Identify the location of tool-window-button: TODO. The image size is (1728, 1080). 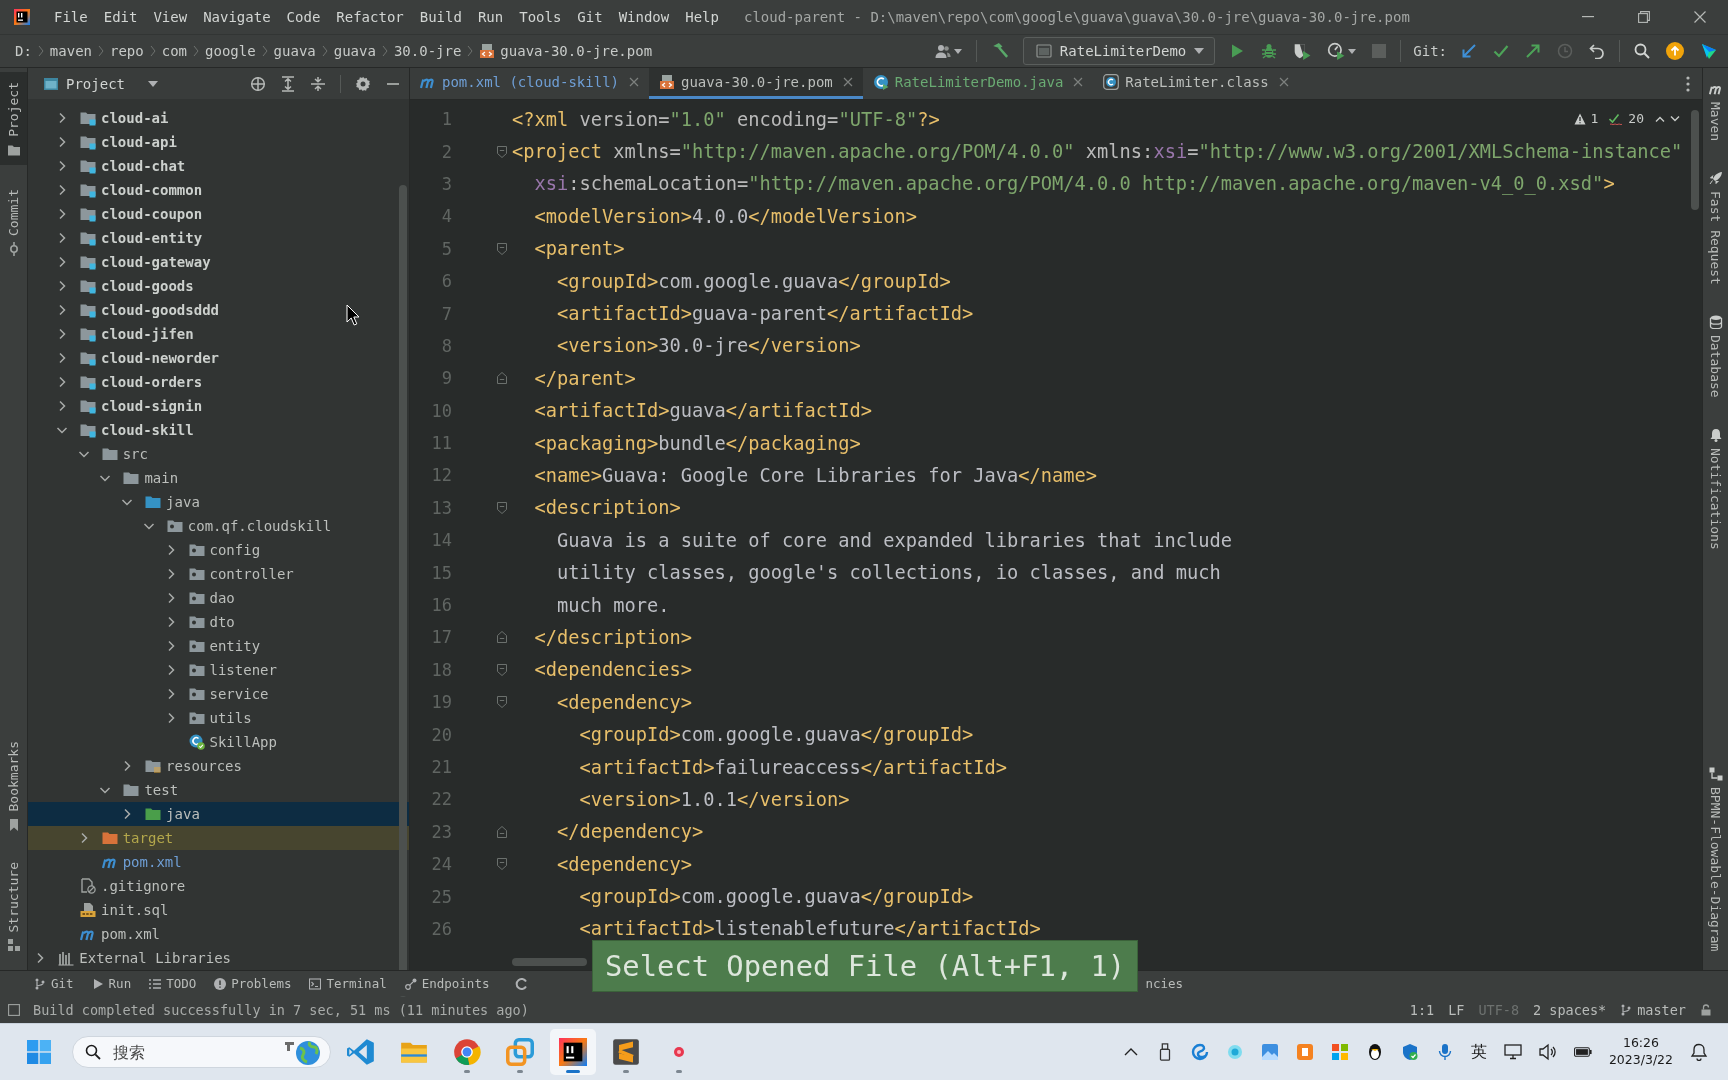
(173, 983).